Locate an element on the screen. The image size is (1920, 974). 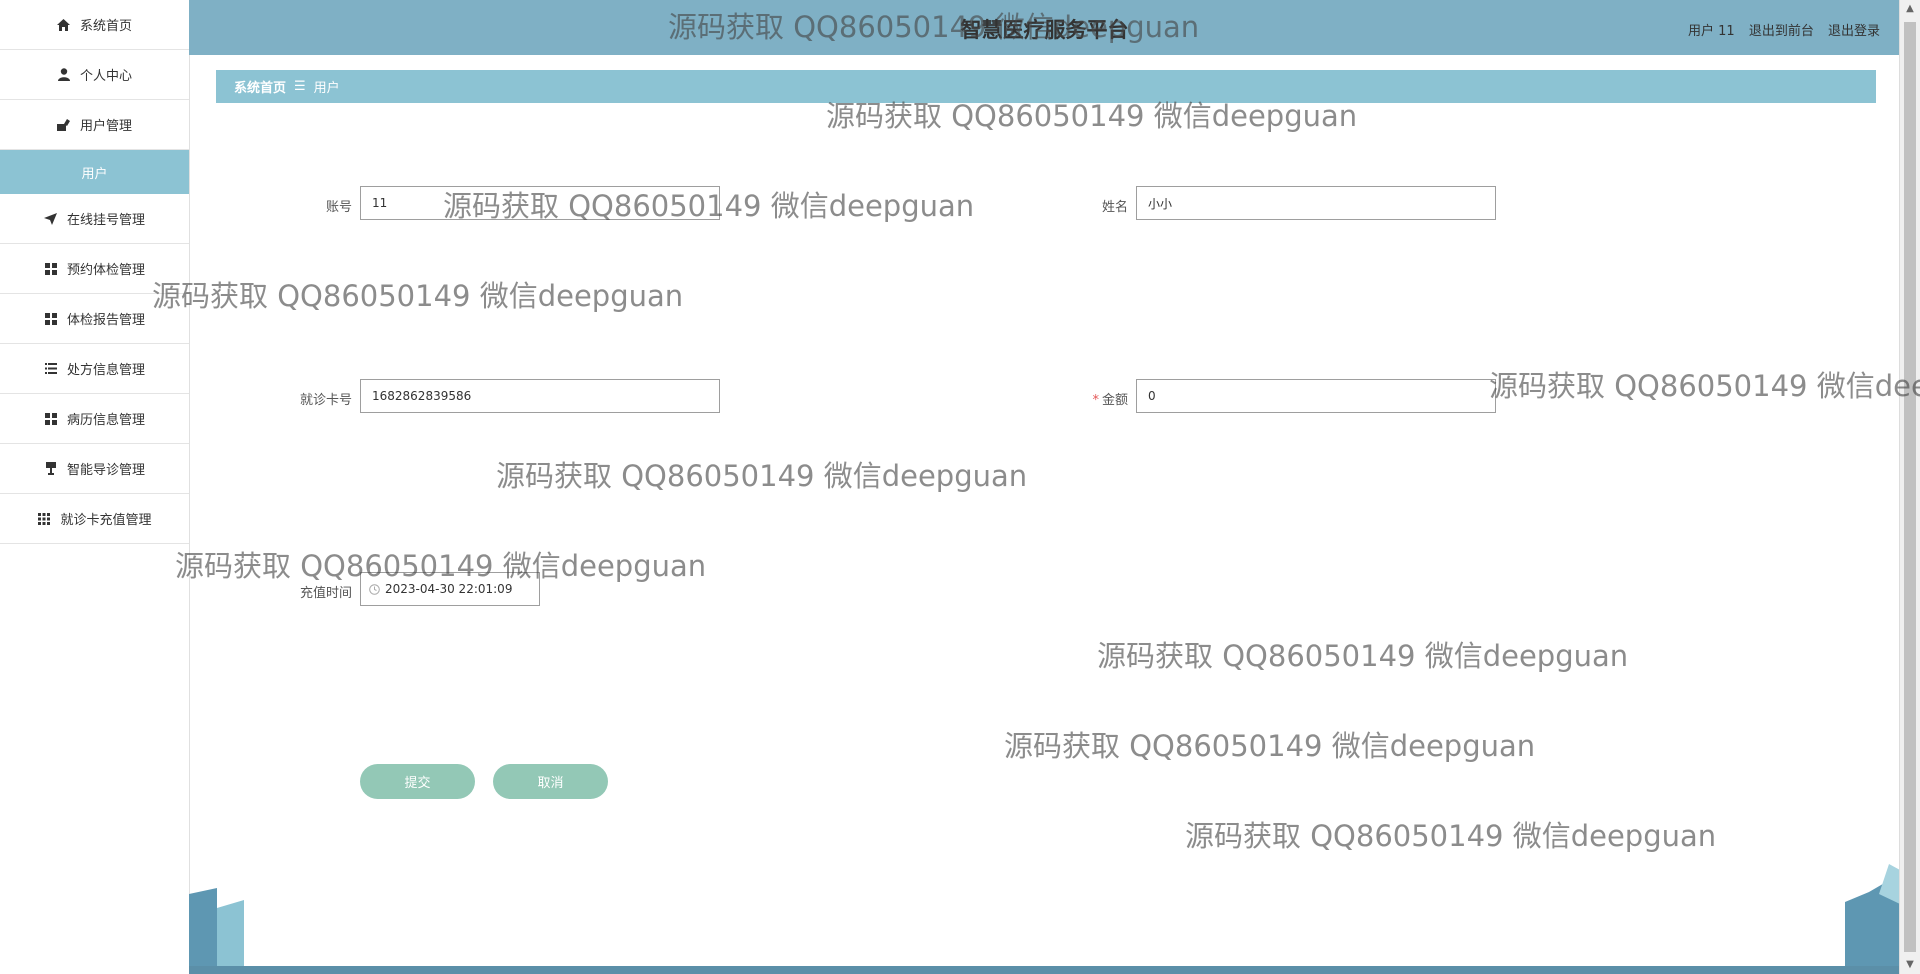
sidebar-item-prescription: 处方信息管理 is located at coordinates (94, 369).